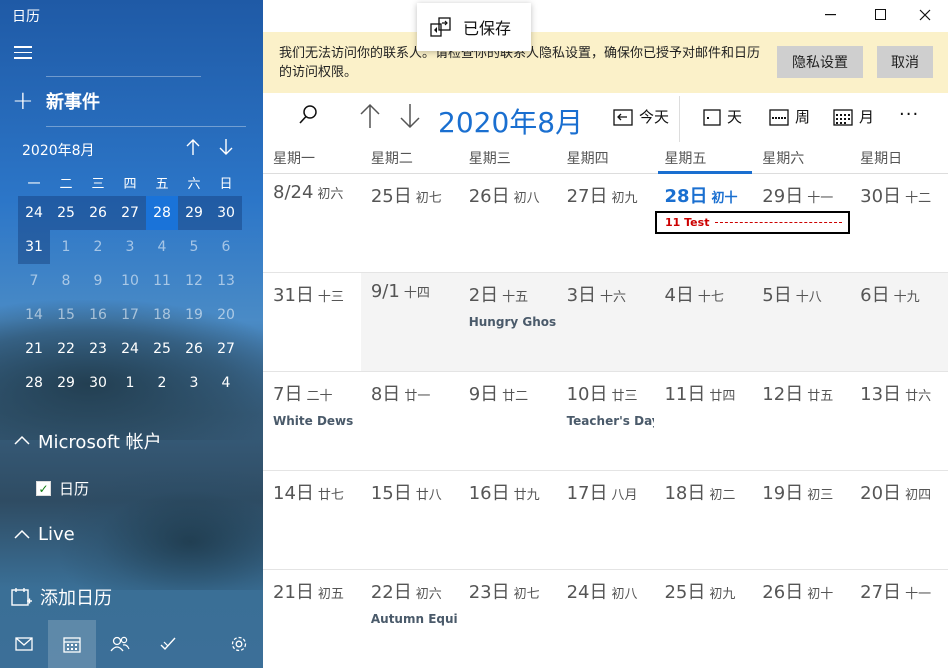 Image resolution: width=948 pixels, height=668 pixels. Describe the element at coordinates (703, 421) in the screenshot. I see `day-cell: 11日 廿四` at that location.